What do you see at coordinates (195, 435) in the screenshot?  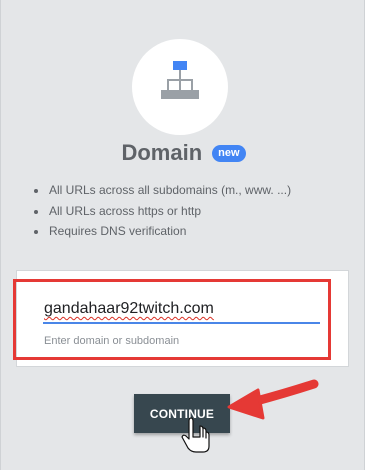 I see `hand-pointer-icon` at bounding box center [195, 435].